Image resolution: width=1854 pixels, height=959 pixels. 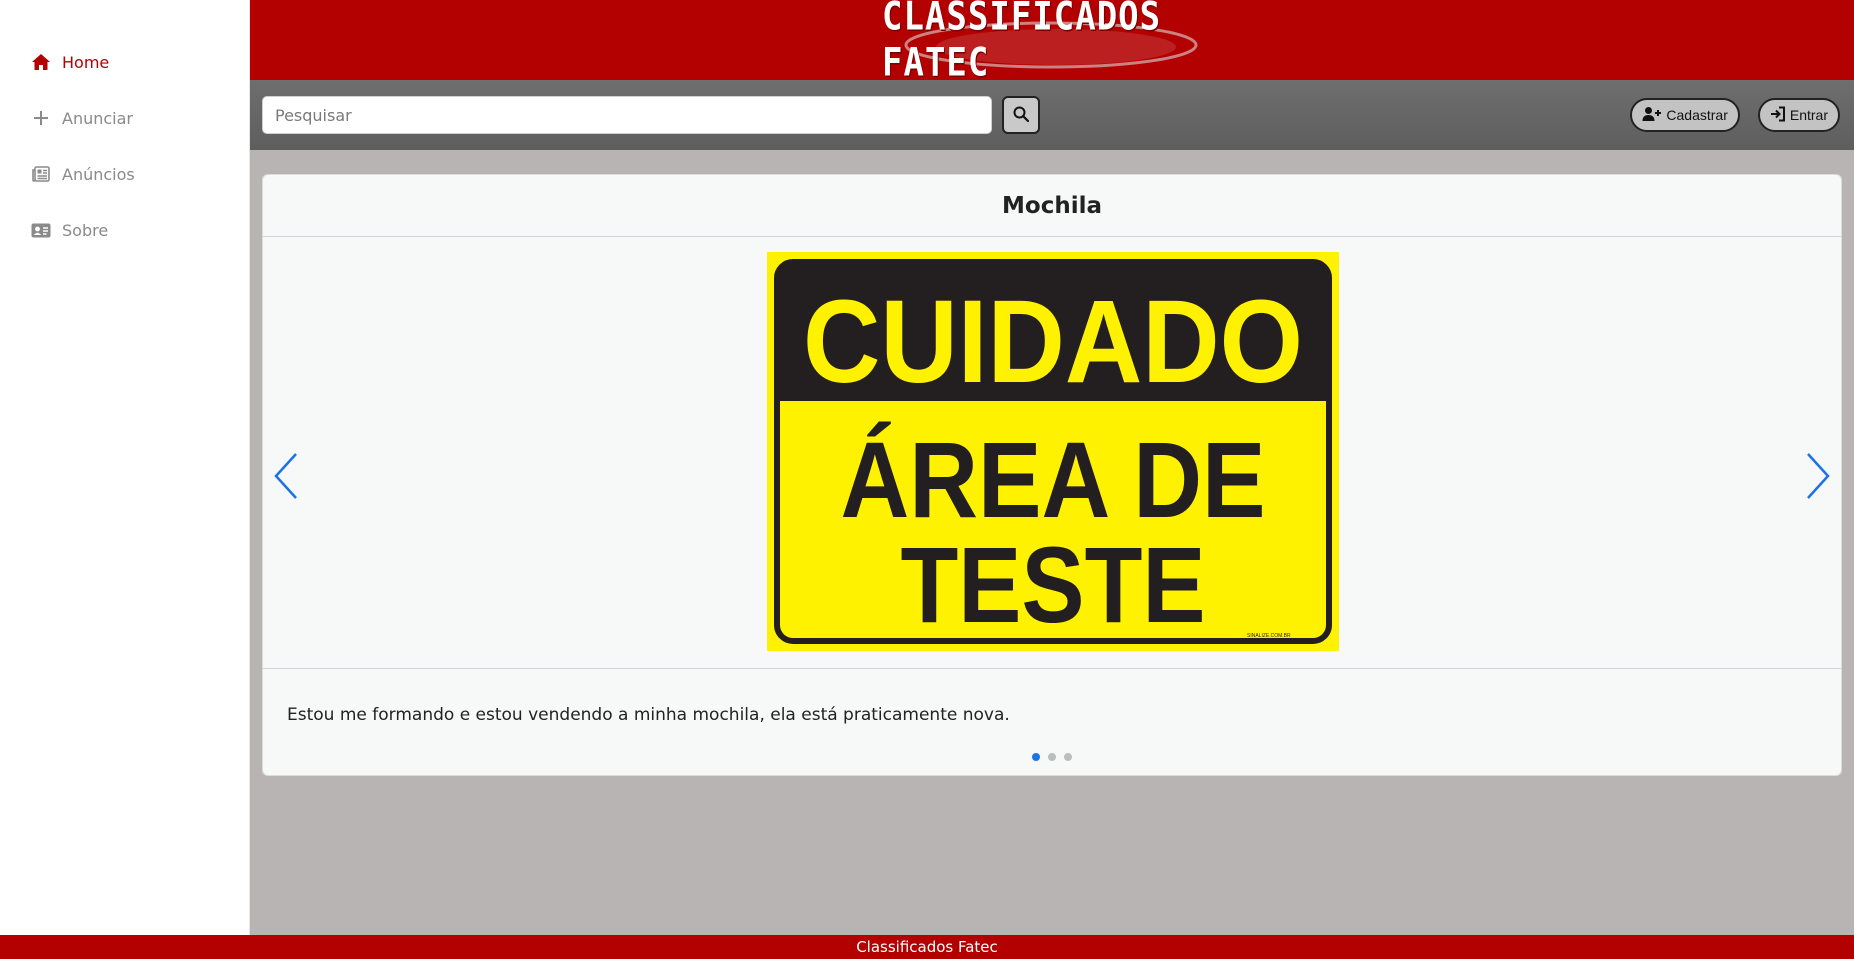 I want to click on sidebar-item-label: Anúncios, so click(x=98, y=174).